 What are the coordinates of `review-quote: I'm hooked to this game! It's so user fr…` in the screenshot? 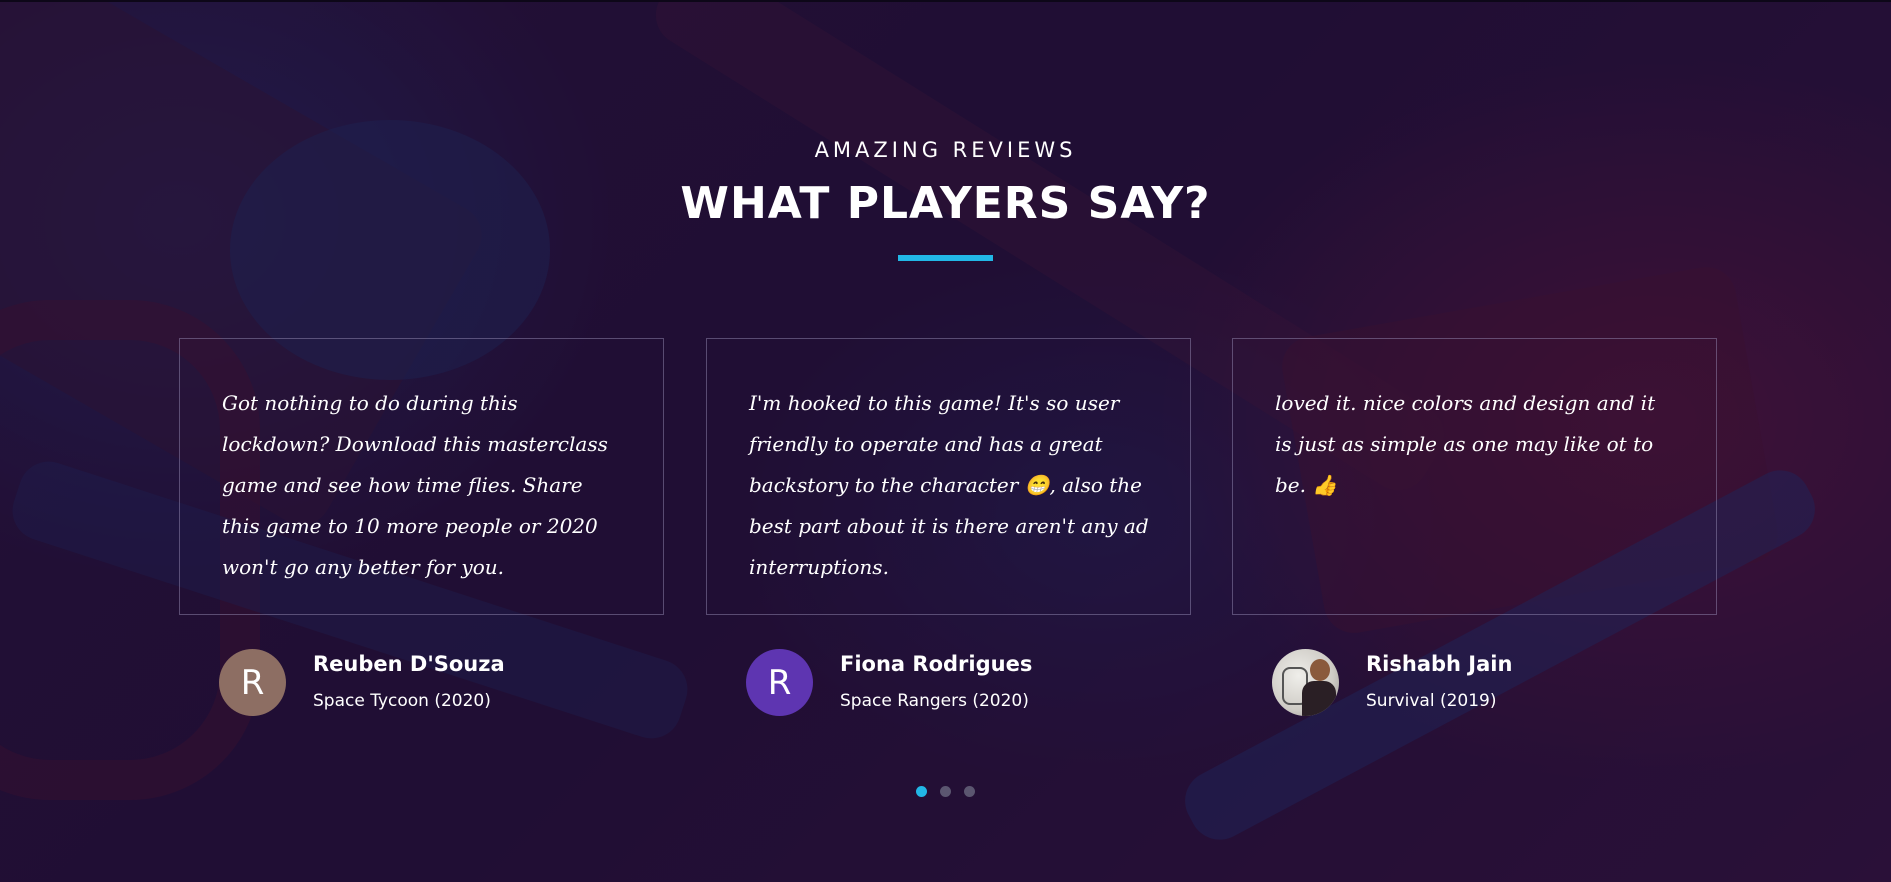 It's located at (949, 485).